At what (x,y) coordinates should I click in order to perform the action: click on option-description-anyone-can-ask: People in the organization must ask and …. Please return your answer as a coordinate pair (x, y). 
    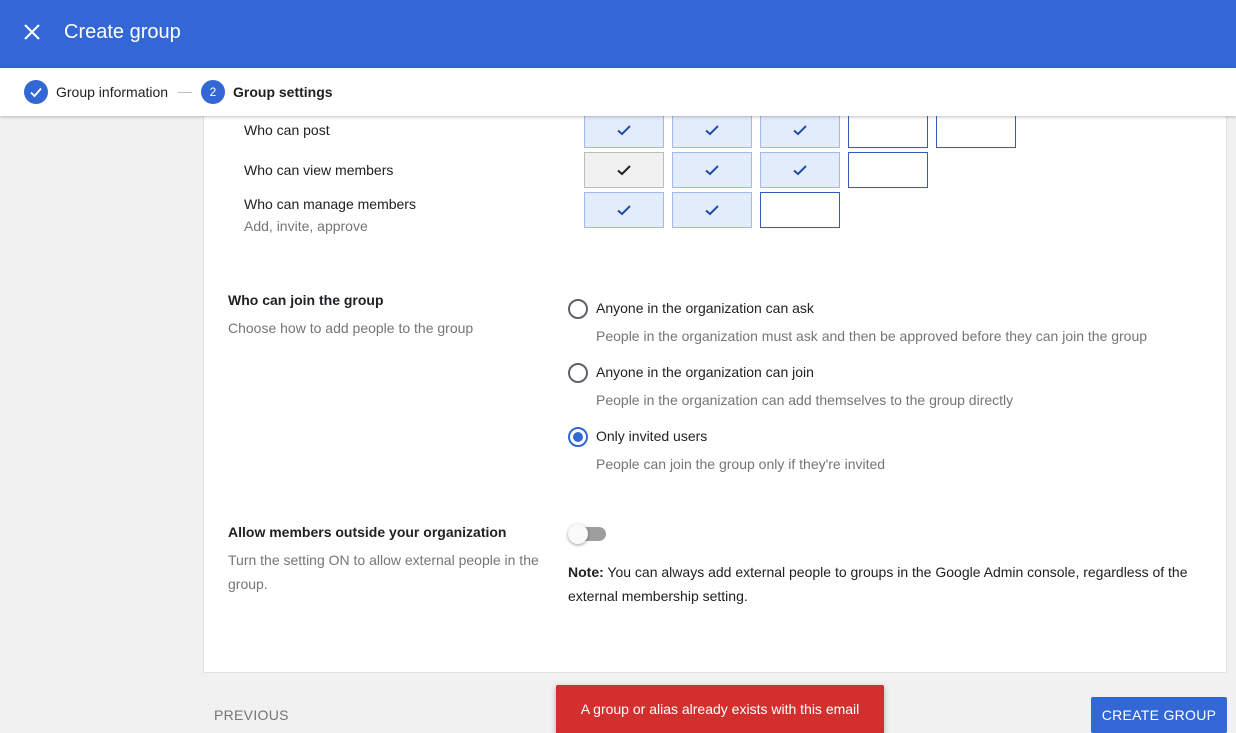
    Looking at the image, I should click on (872, 336).